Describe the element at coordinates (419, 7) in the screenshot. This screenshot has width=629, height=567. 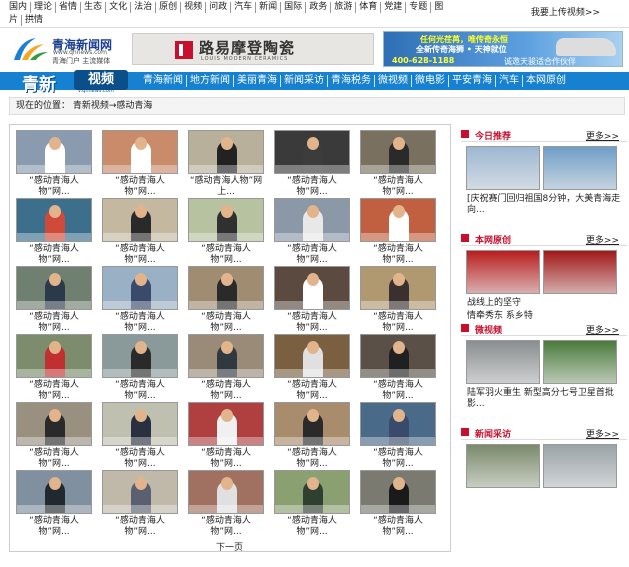
I see `top-nav-item-16: 专题` at that location.